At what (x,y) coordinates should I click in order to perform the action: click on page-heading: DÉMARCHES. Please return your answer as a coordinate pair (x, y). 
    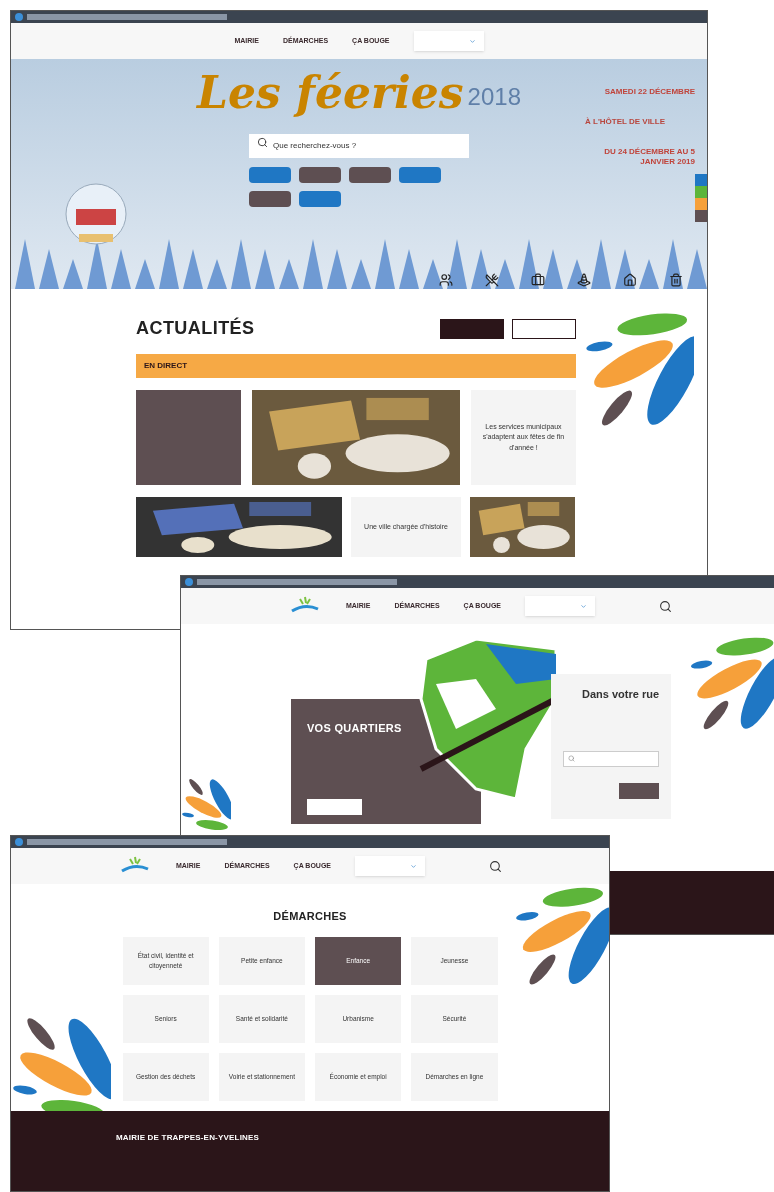
    Looking at the image, I should click on (310, 916).